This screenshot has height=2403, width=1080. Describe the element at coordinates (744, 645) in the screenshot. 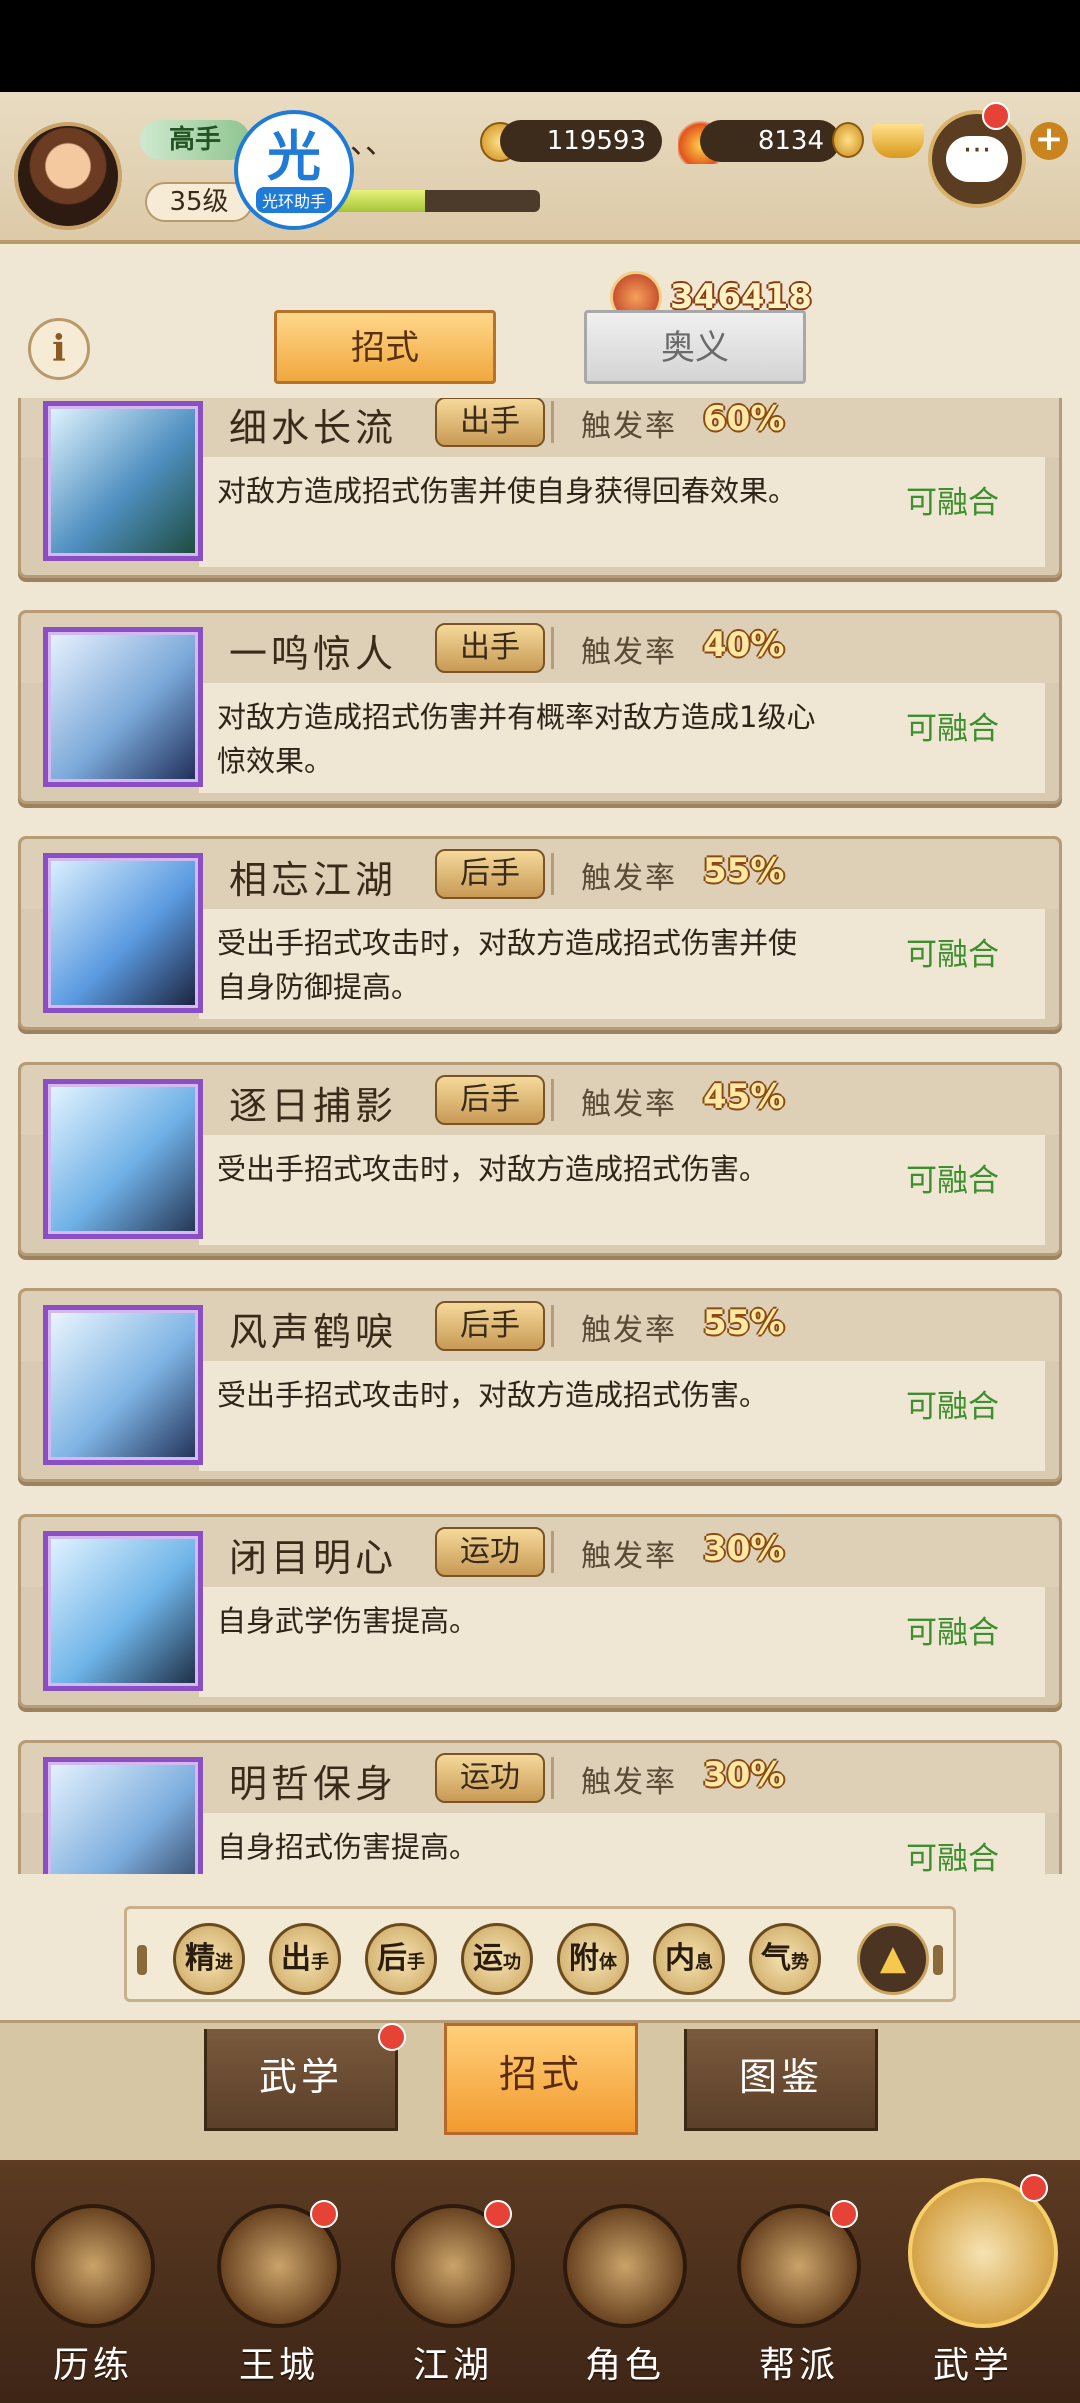

I see `trigger-rate-value: 40%` at that location.